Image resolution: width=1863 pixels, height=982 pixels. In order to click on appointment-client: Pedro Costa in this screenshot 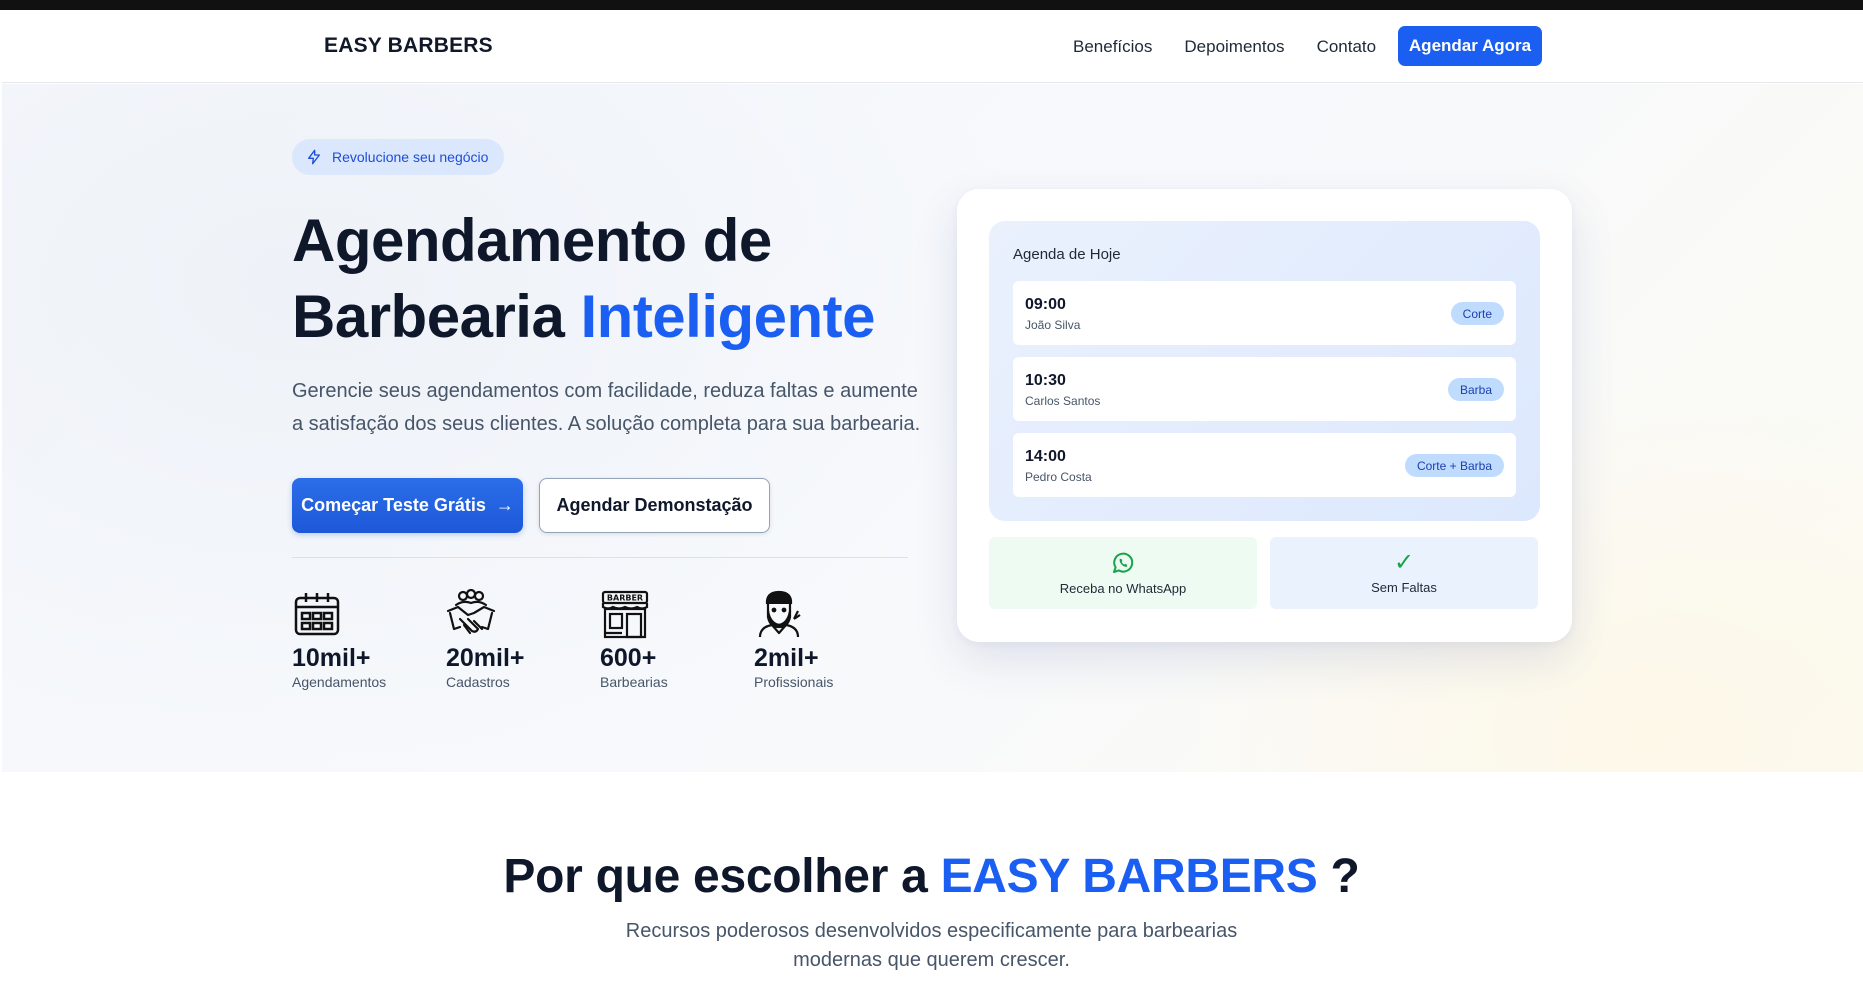, I will do `click(1058, 477)`.